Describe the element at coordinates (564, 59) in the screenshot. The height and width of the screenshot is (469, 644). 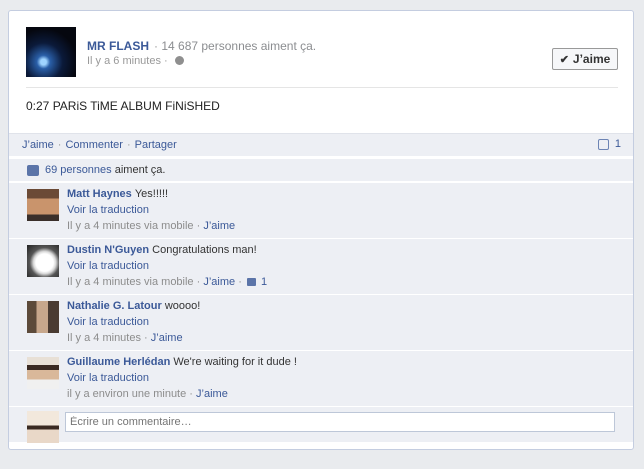
I see `checkmark-icon: ✔` at that location.